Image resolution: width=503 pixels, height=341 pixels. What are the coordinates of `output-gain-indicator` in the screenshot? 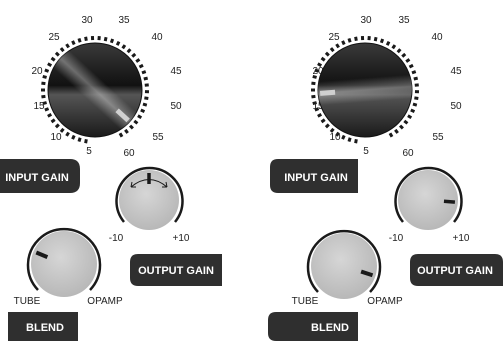 It's located at (449, 201).